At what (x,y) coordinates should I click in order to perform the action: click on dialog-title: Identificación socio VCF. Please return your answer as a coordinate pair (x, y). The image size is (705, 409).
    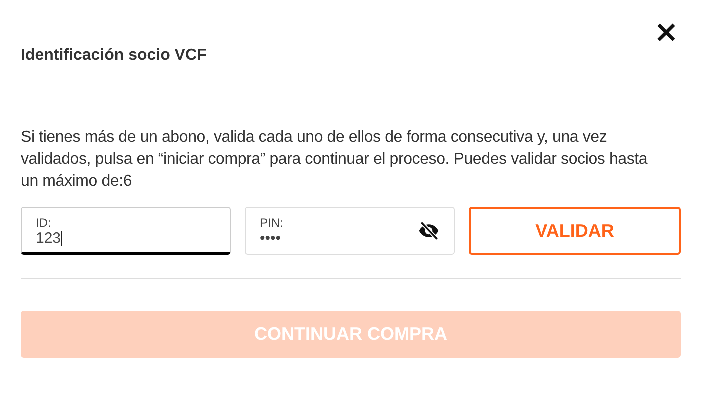
    Looking at the image, I should click on (114, 56).